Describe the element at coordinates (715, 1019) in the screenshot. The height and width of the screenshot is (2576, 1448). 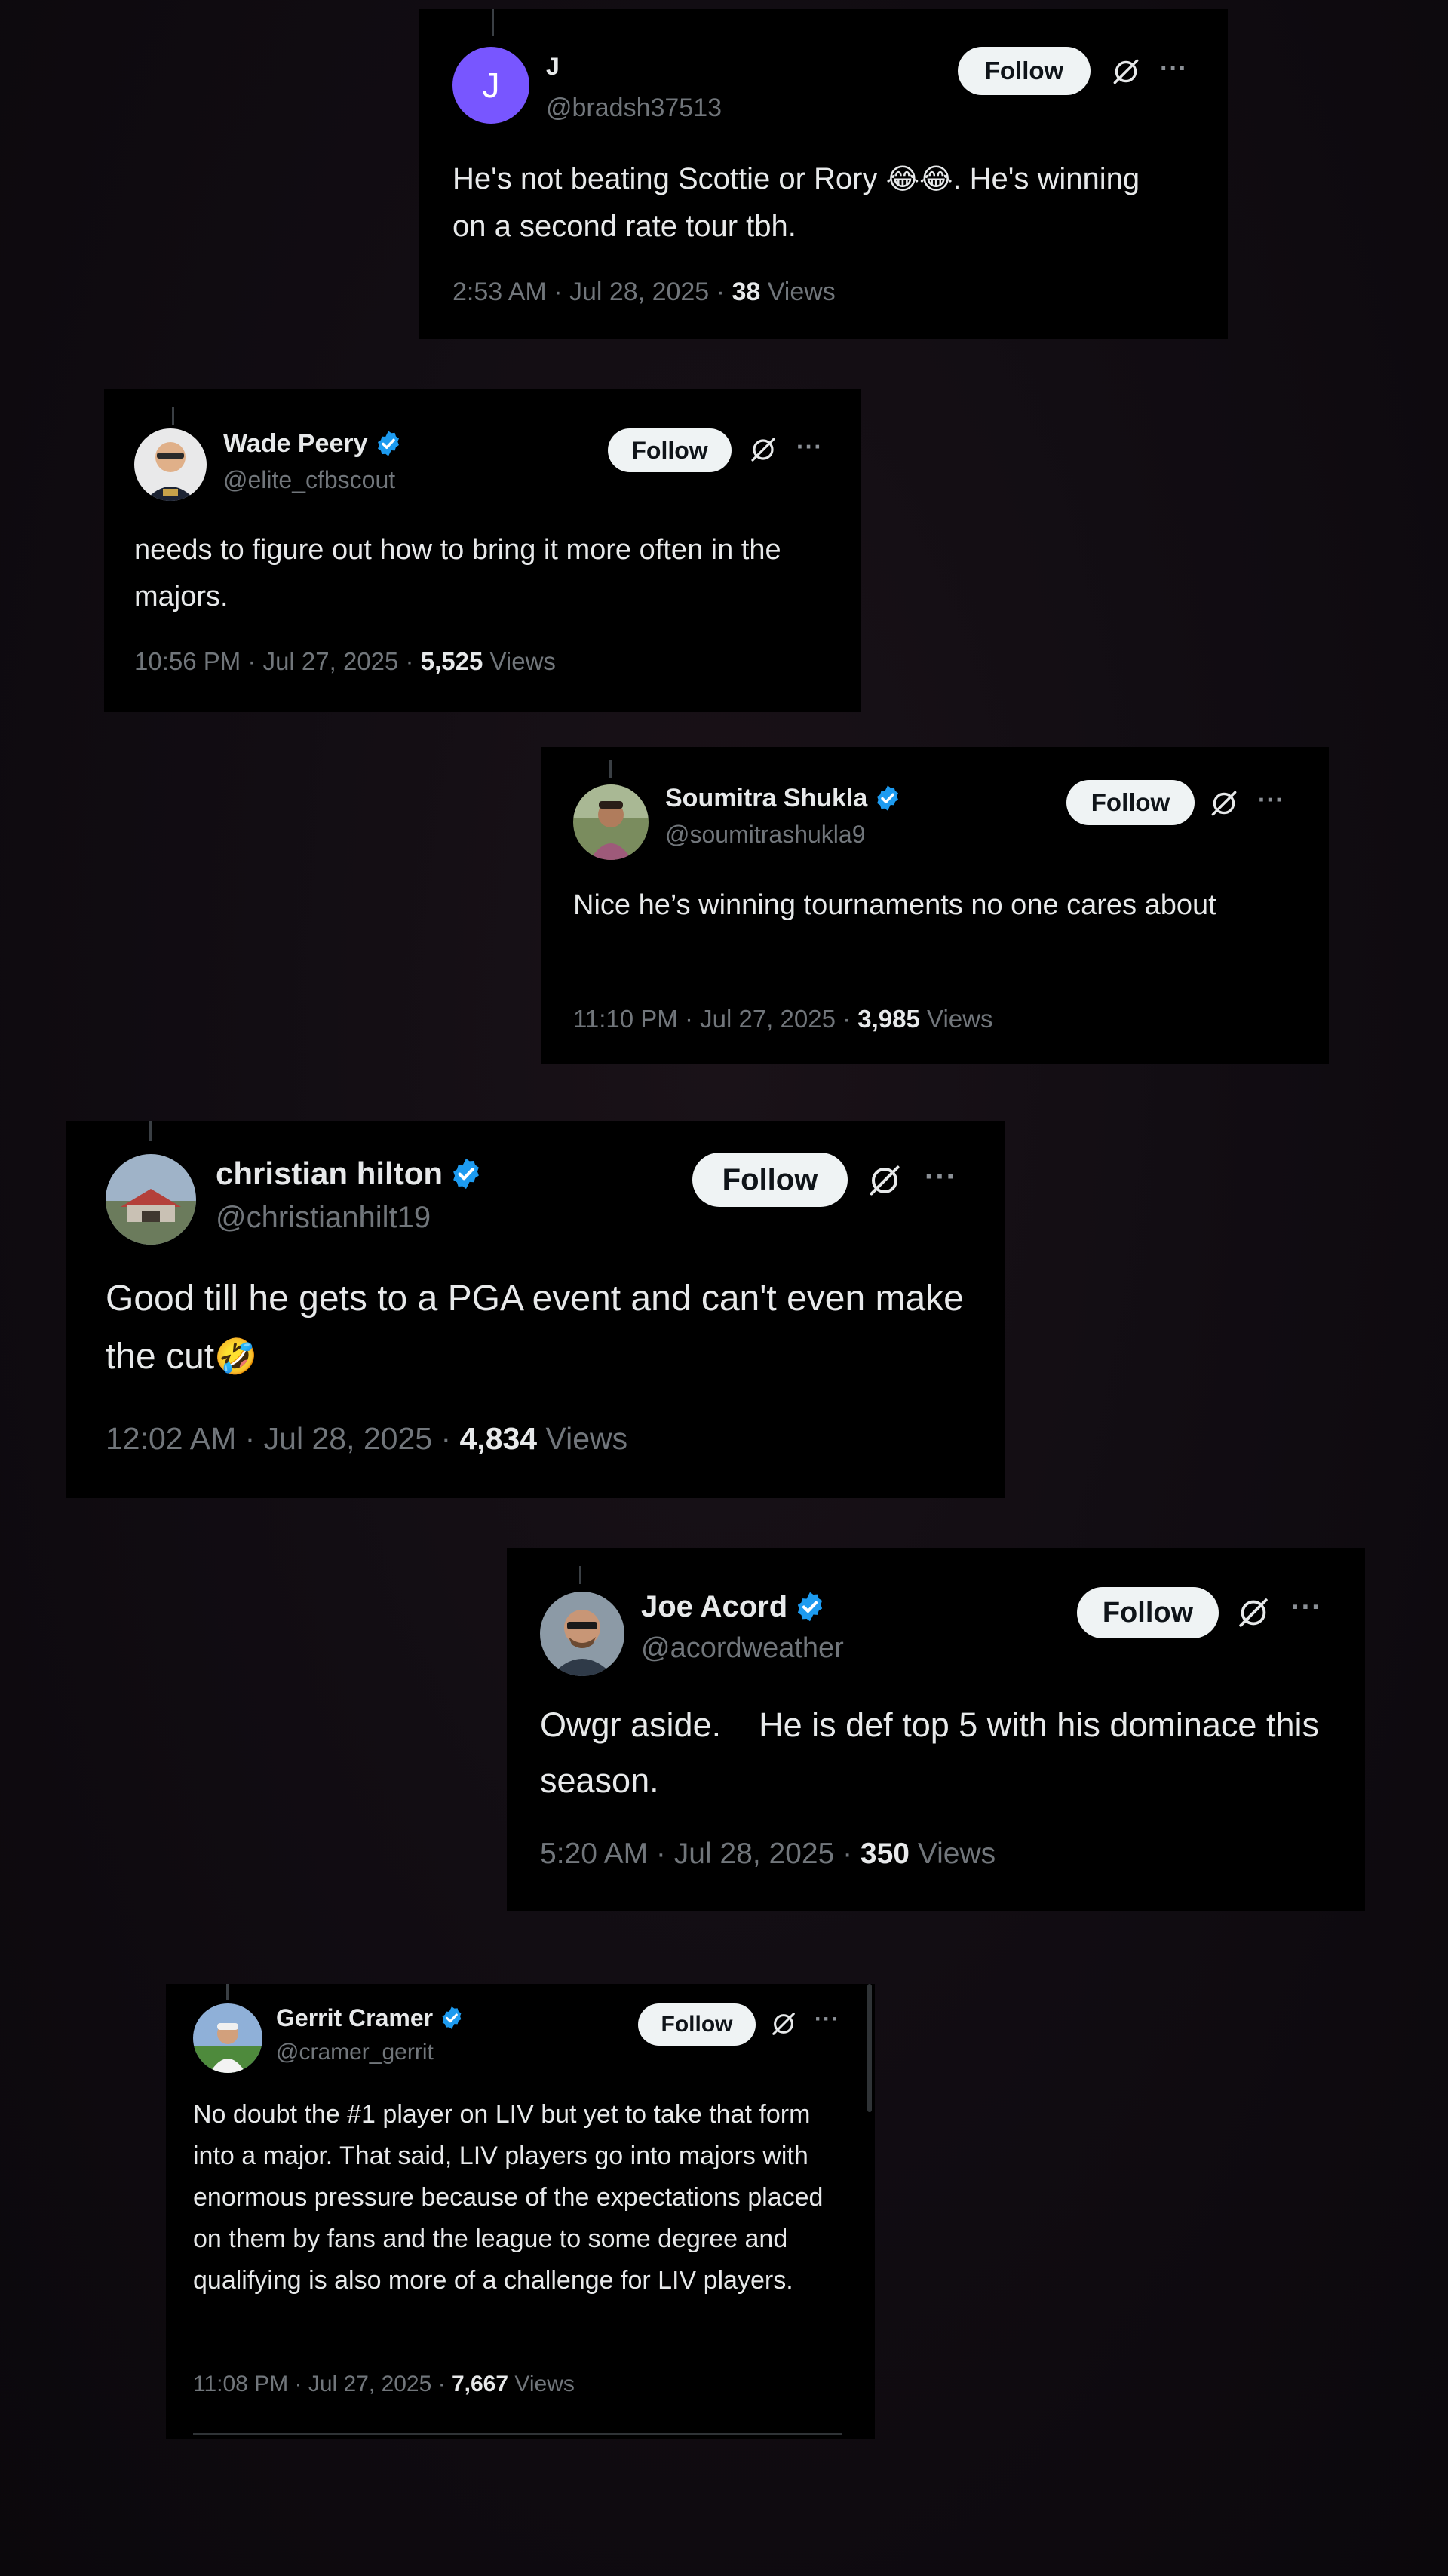
I see `timestamp: 11:10 PM · Jul 27, 2025 ·` at that location.